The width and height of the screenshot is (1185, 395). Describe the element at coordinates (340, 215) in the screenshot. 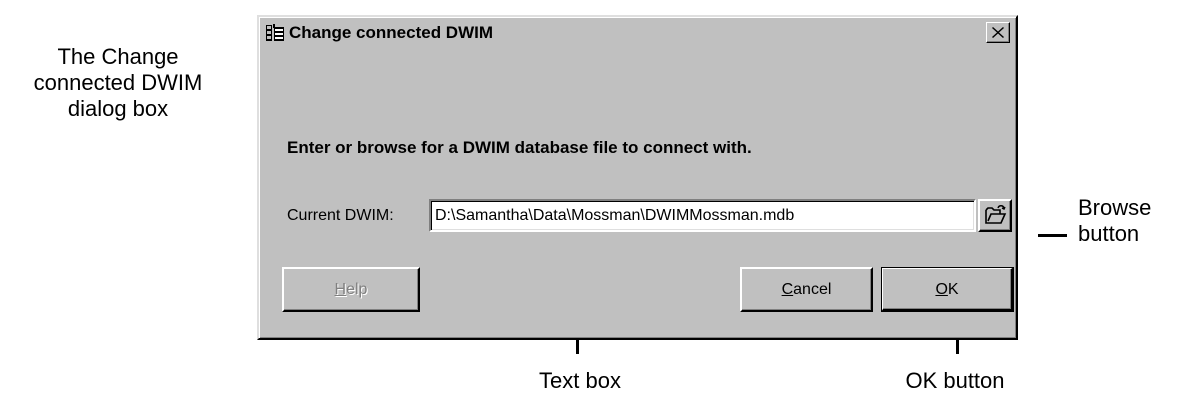

I see `current-dwim-label: Current DWIM:` at that location.